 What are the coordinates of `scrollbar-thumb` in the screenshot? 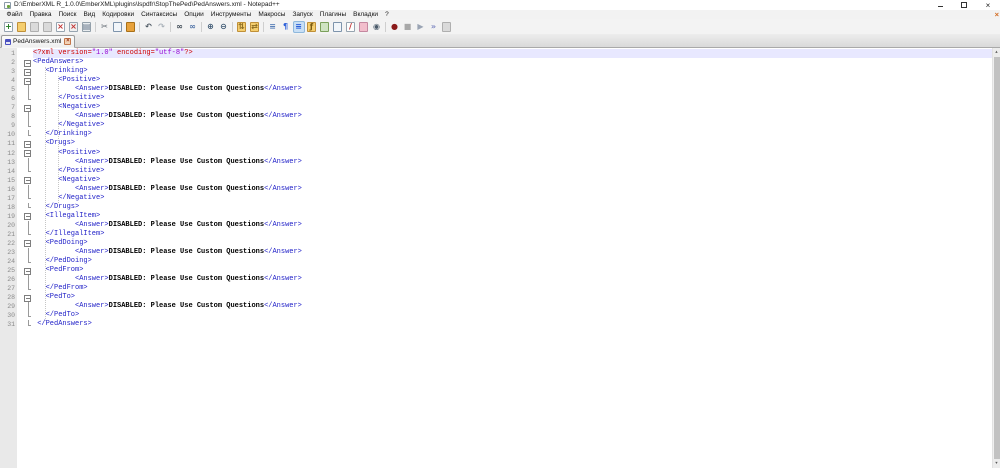 It's located at (996, 258).